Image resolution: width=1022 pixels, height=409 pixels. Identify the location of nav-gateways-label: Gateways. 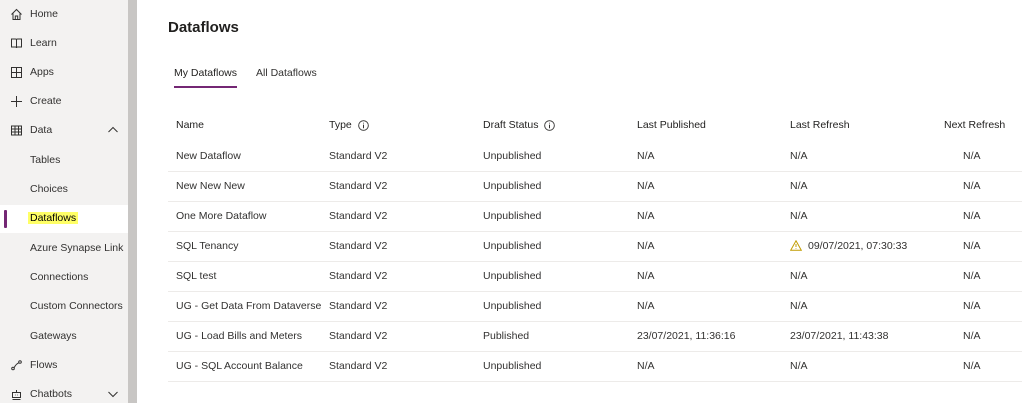
(53, 336).